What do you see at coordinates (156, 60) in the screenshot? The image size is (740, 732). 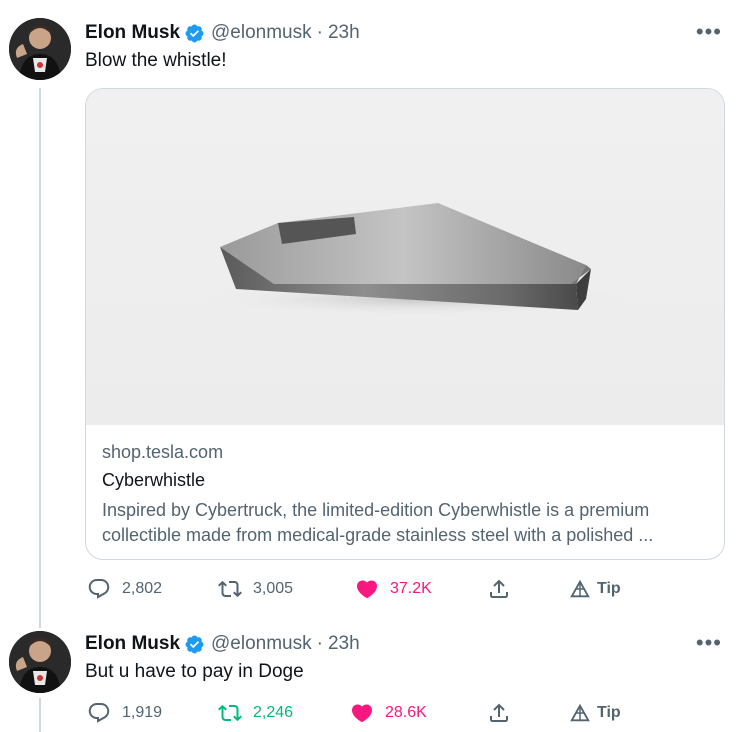 I see `tweet-text: Blow the whistle!` at bounding box center [156, 60].